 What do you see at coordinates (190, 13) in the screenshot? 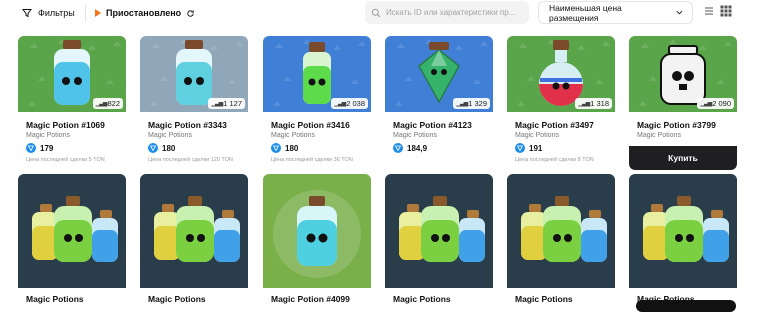
I see `refresh-icon` at bounding box center [190, 13].